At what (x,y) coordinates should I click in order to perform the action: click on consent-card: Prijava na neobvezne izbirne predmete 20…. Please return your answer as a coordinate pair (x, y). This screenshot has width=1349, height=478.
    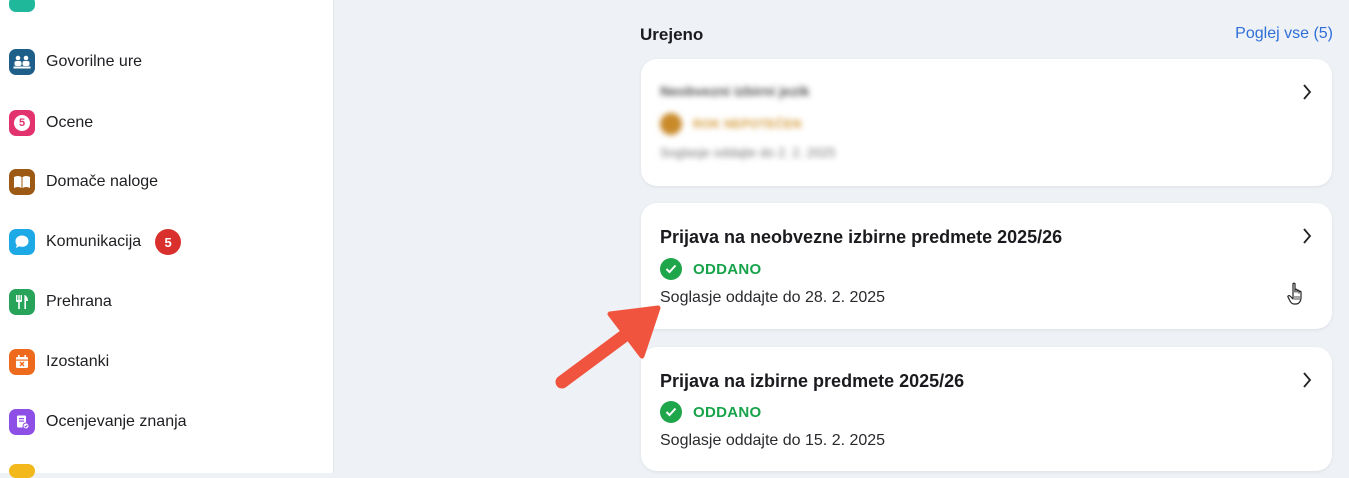
    Looking at the image, I should click on (986, 266).